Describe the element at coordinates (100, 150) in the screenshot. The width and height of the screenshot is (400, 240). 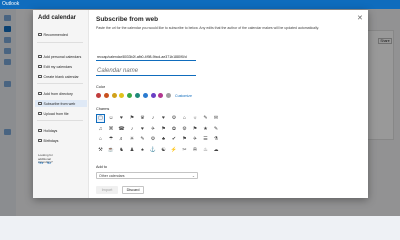
I see `charm-icon: ⚒` at that location.